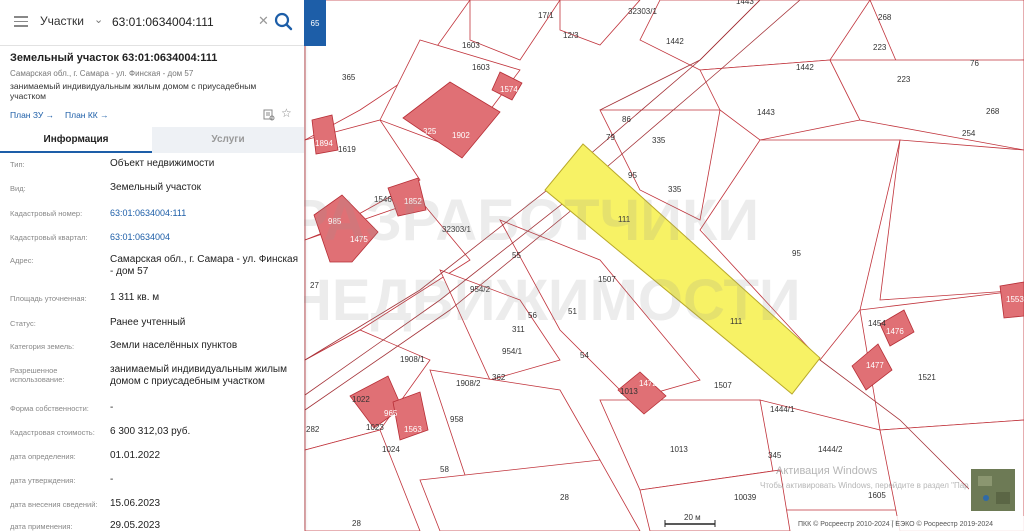  Describe the element at coordinates (391, 449) in the screenshot. I see `parcel-label: 1024` at that location.